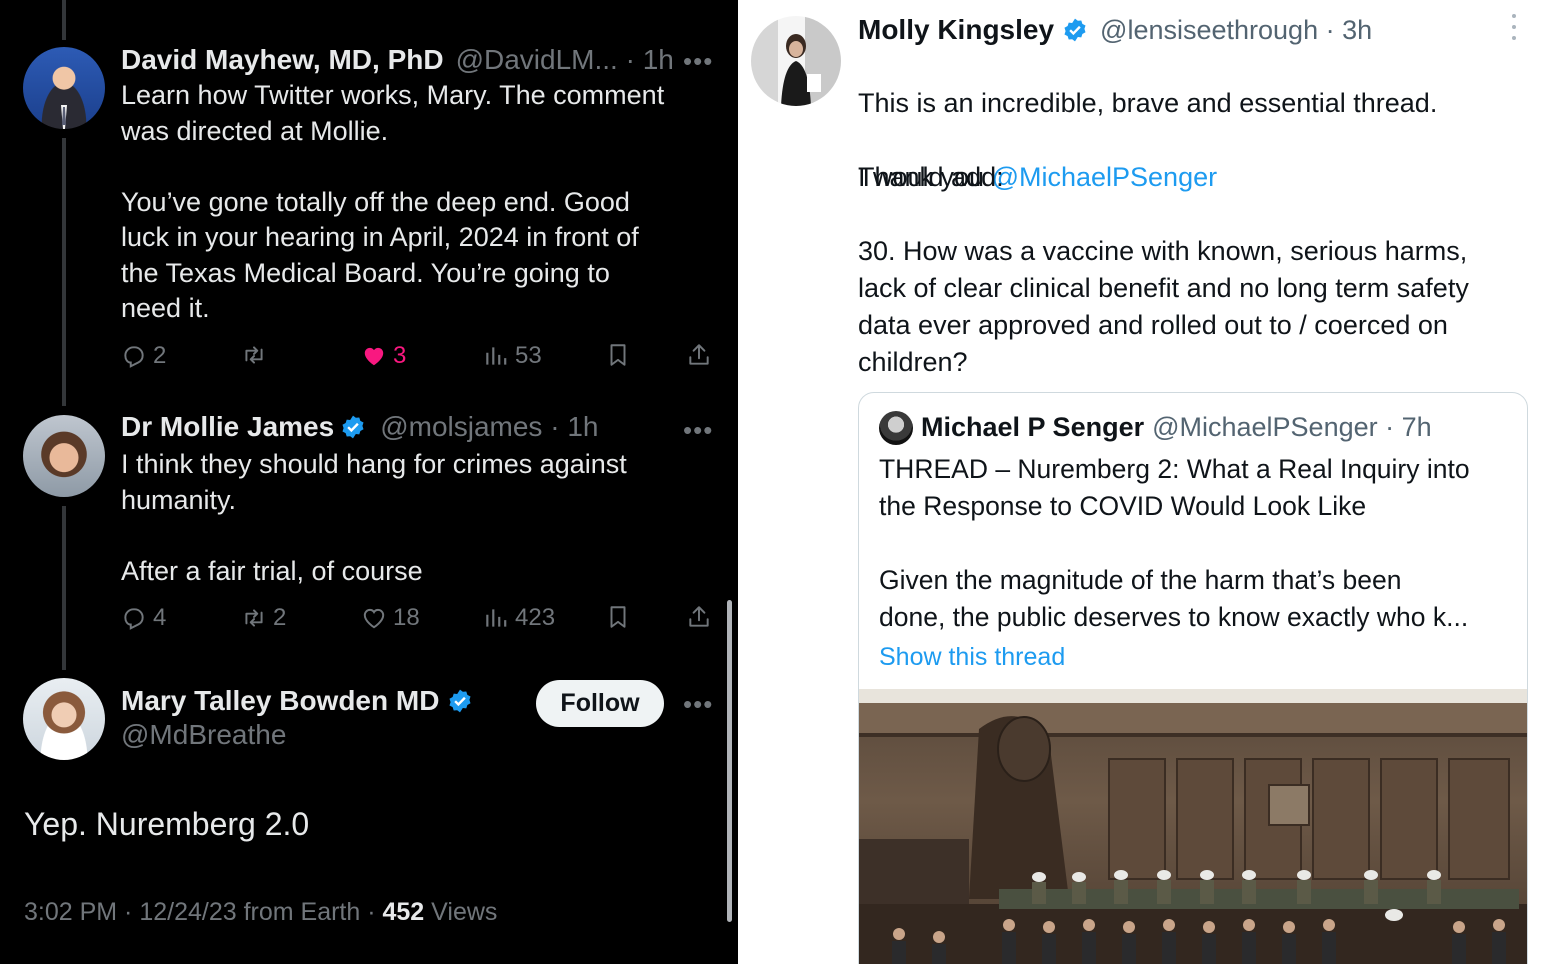  I want to click on author-handle-time: @lensiseethrough · 3h, so click(1236, 30).